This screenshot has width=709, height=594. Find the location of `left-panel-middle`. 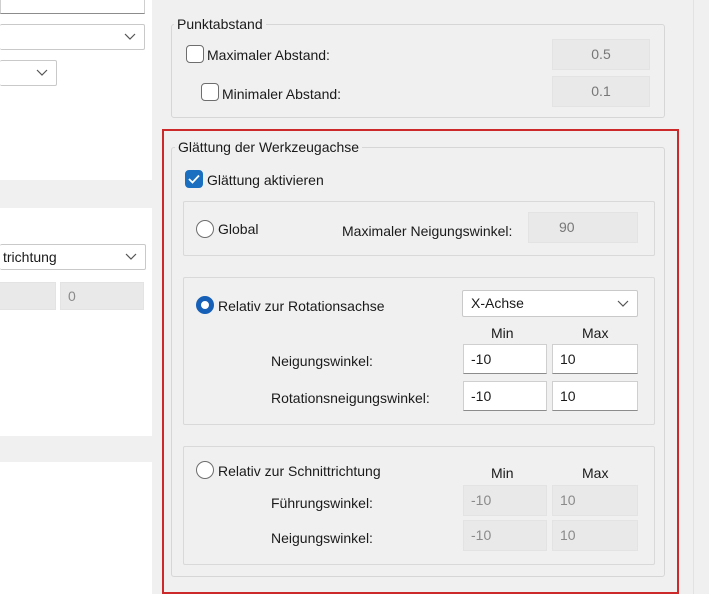

left-panel-middle is located at coordinates (76, 322).